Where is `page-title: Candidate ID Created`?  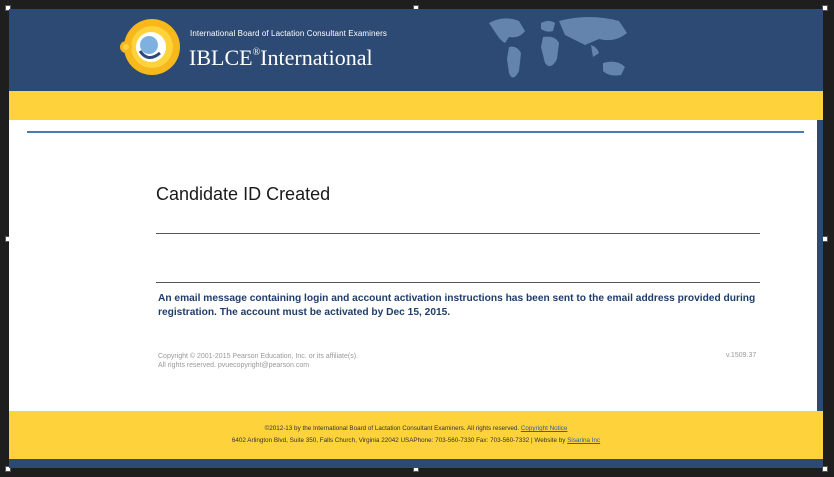 page-title: Candidate ID Created is located at coordinates (243, 194).